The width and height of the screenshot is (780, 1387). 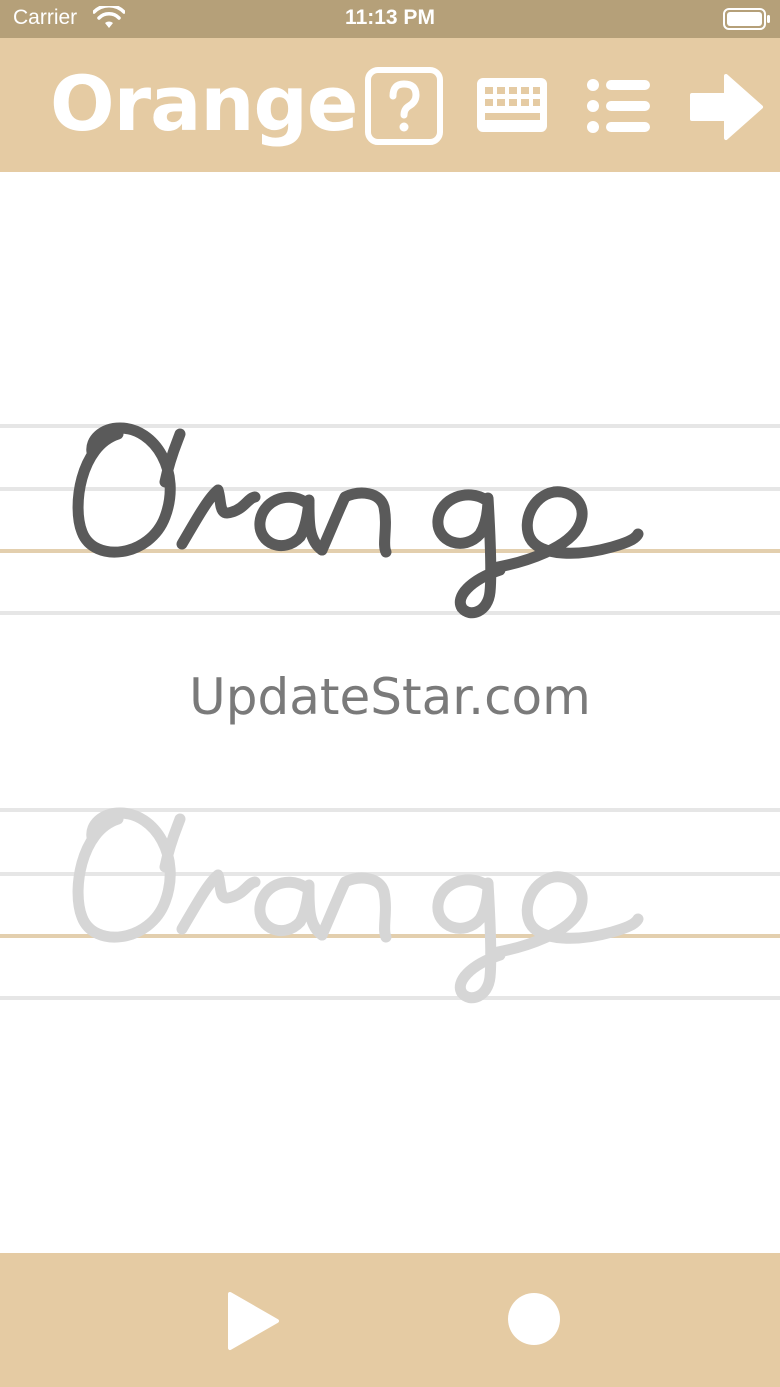 I want to click on status-time: 11:13 PM, so click(x=390, y=17).